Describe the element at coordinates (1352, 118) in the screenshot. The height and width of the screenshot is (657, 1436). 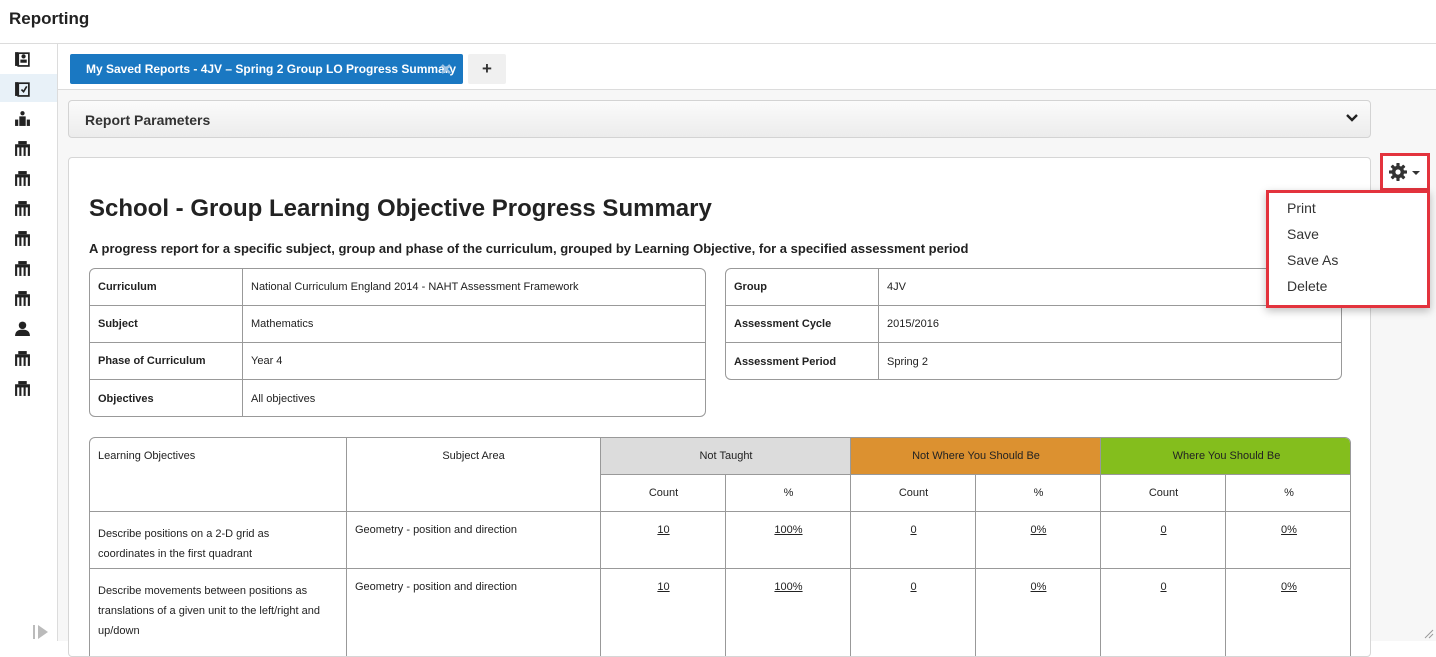
I see `chevron-down-icon` at that location.